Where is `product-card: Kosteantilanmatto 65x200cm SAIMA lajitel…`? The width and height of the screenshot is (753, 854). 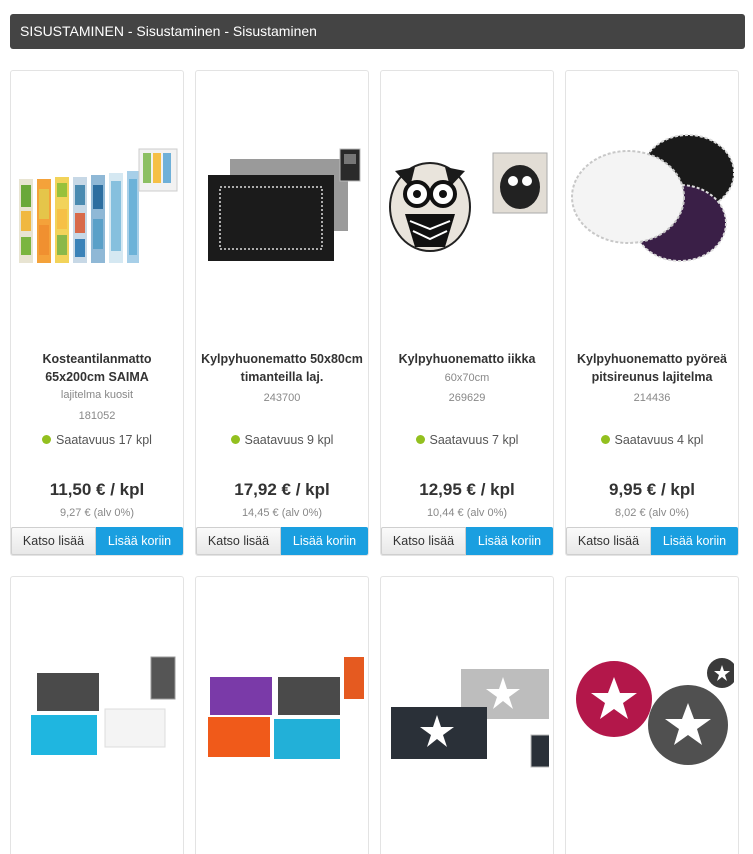 product-card: Kosteantilanmatto 65x200cm SAIMA lajitel… is located at coordinates (97, 313).